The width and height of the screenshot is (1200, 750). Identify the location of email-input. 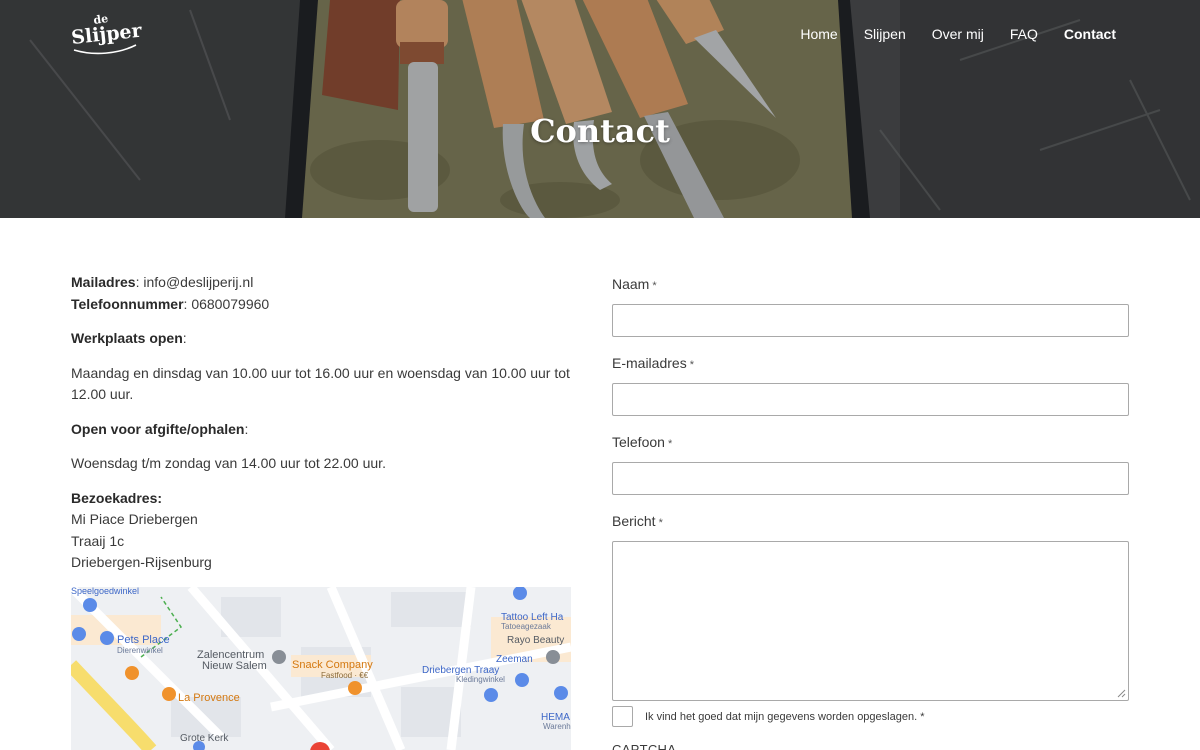
(870, 399).